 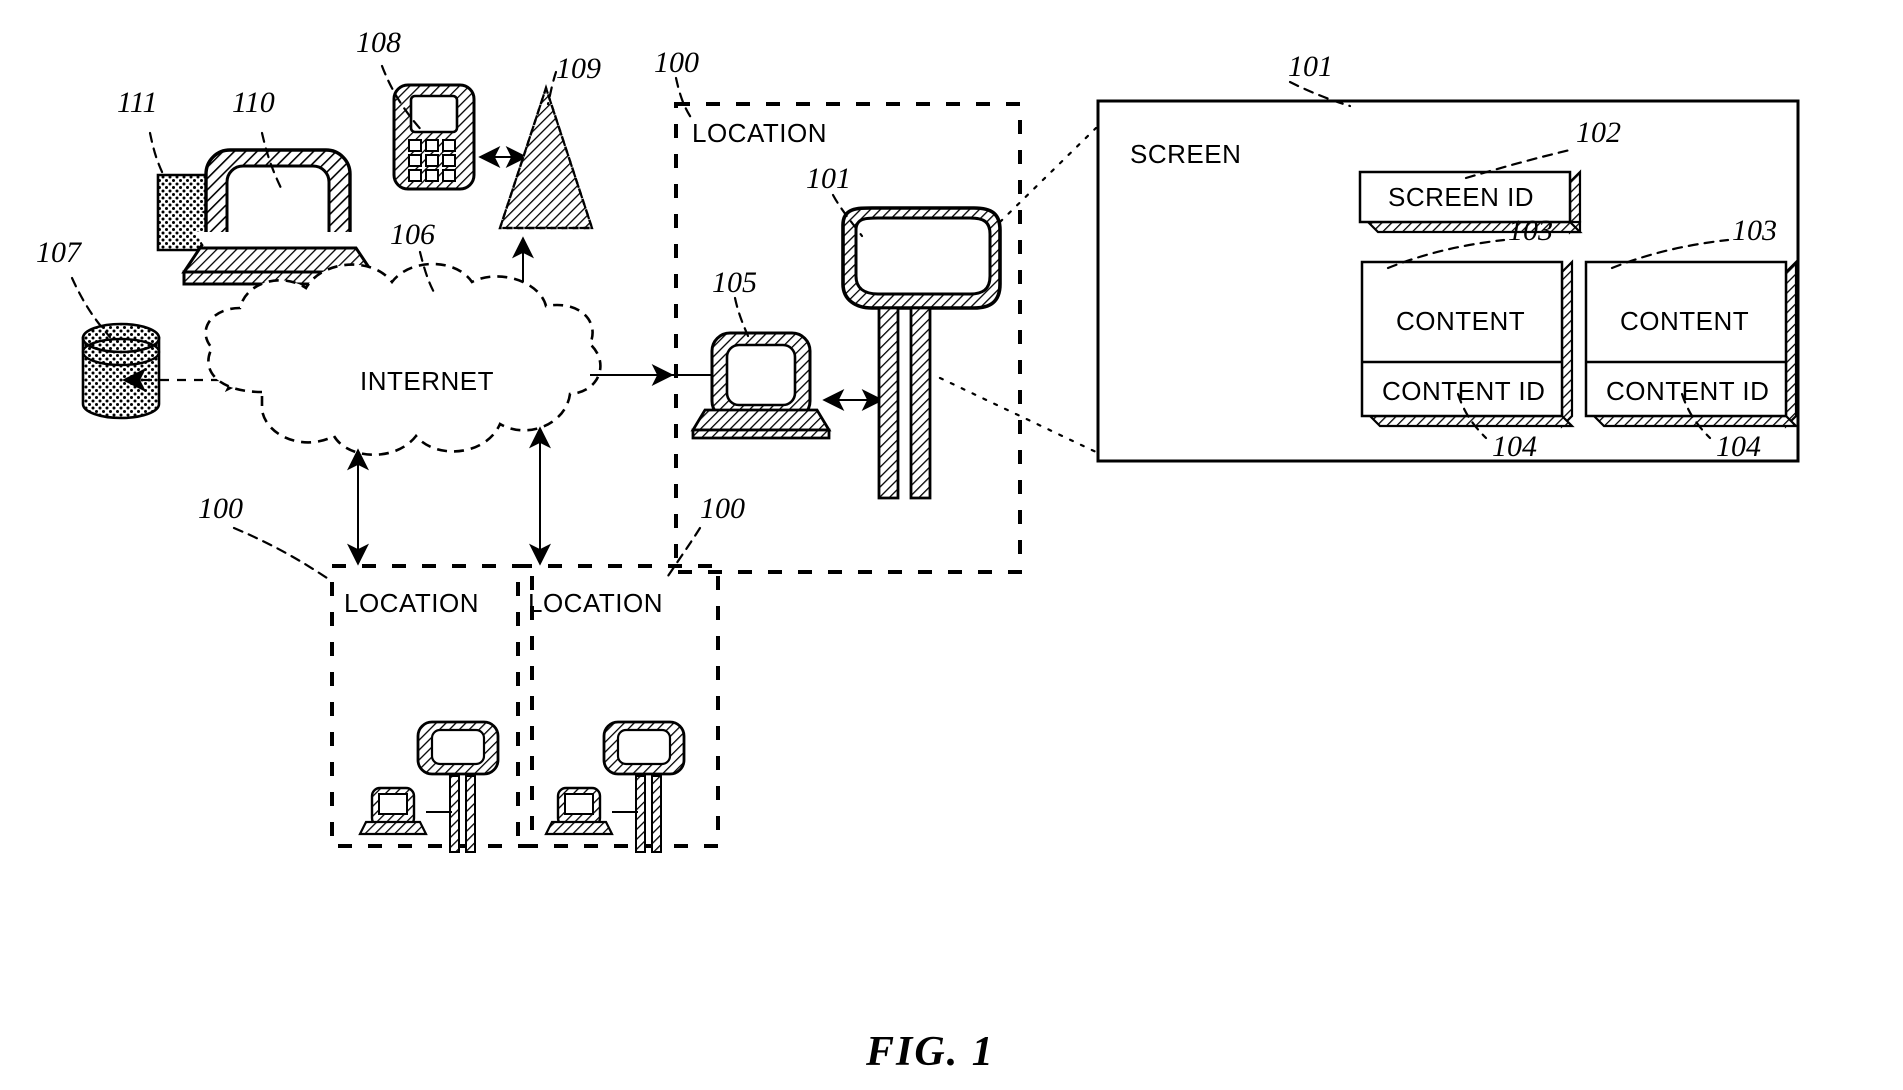 I want to click on ref-111: 111, so click(x=137, y=102).